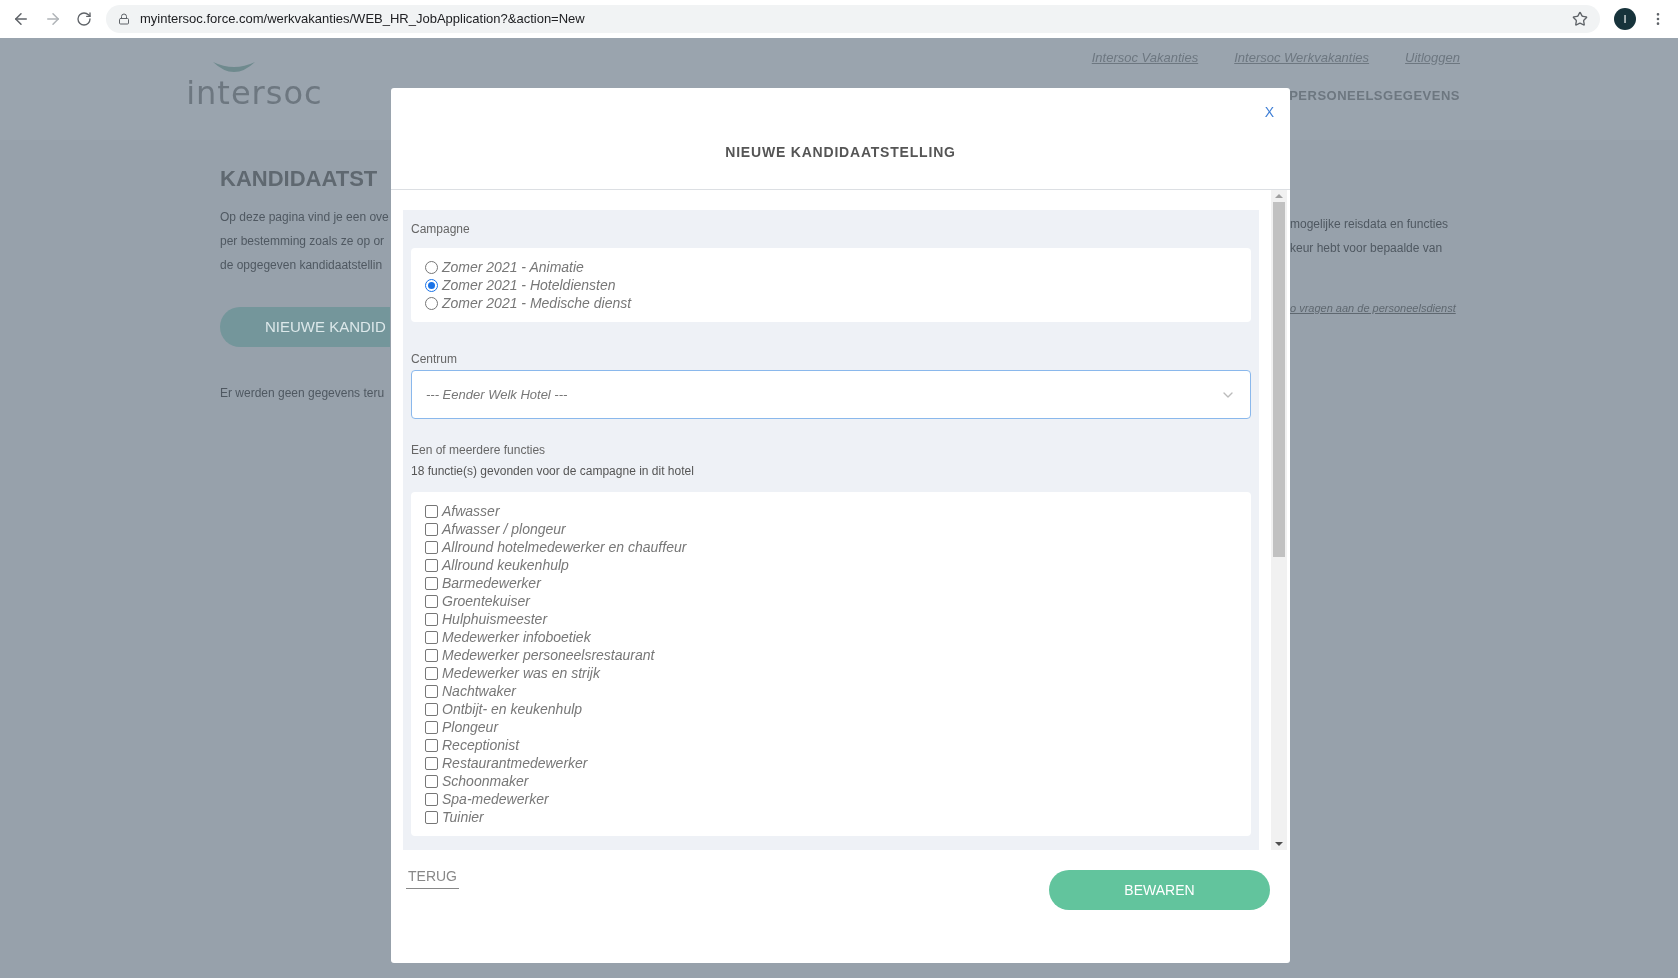 Image resolution: width=1678 pixels, height=978 pixels. What do you see at coordinates (1367, 248) in the screenshot?
I see `intro-text: keur hebt voor bepaalde van` at bounding box center [1367, 248].